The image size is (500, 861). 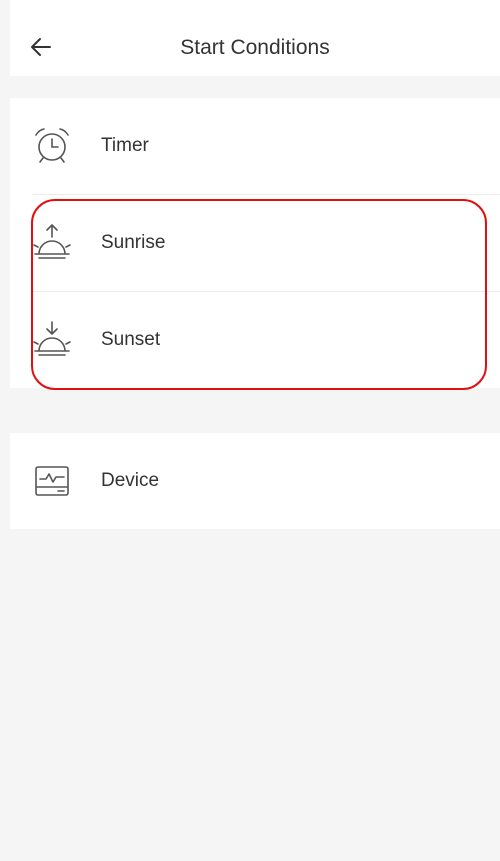 What do you see at coordinates (125, 145) in the screenshot?
I see `condition-label-timer: Timer` at bounding box center [125, 145].